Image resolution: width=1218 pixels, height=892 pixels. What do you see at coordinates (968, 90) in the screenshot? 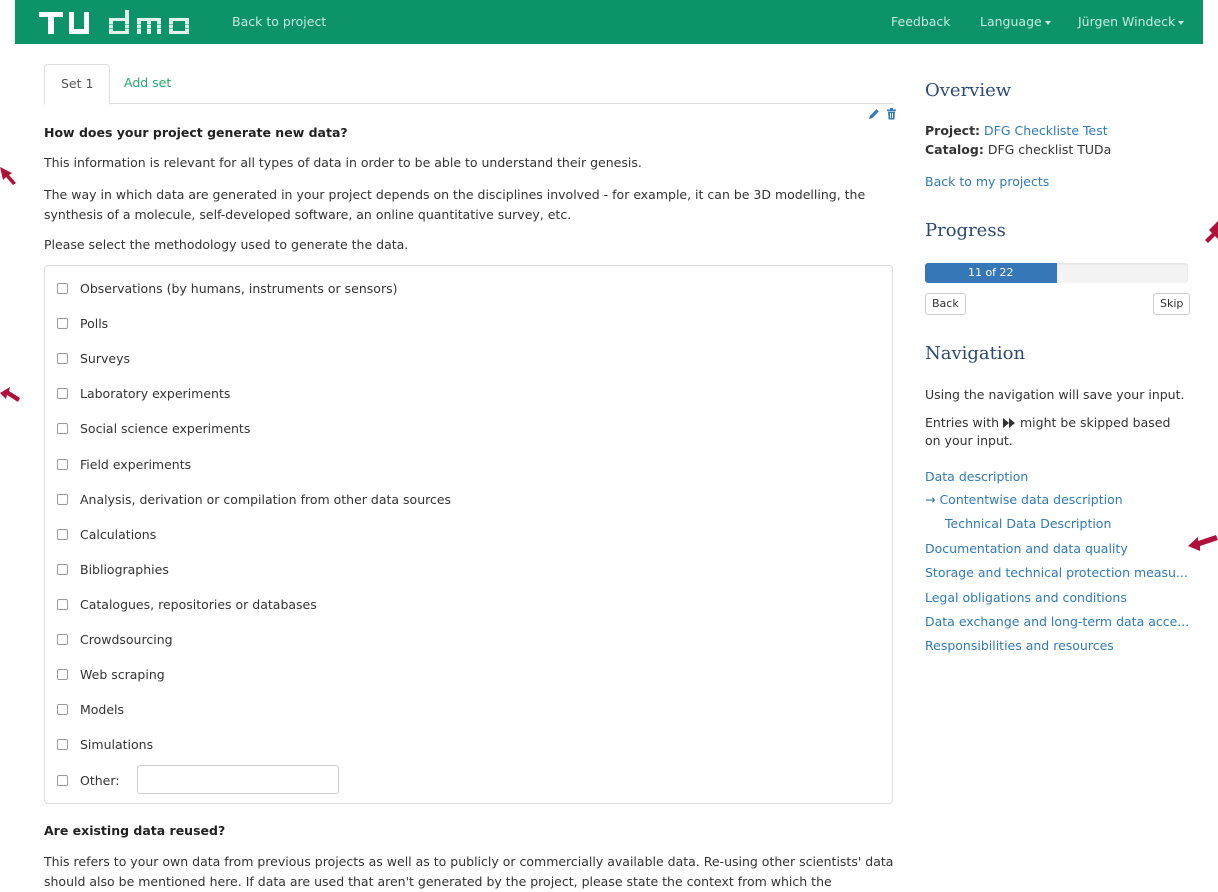
I see `overview-heading: Overview` at bounding box center [968, 90].